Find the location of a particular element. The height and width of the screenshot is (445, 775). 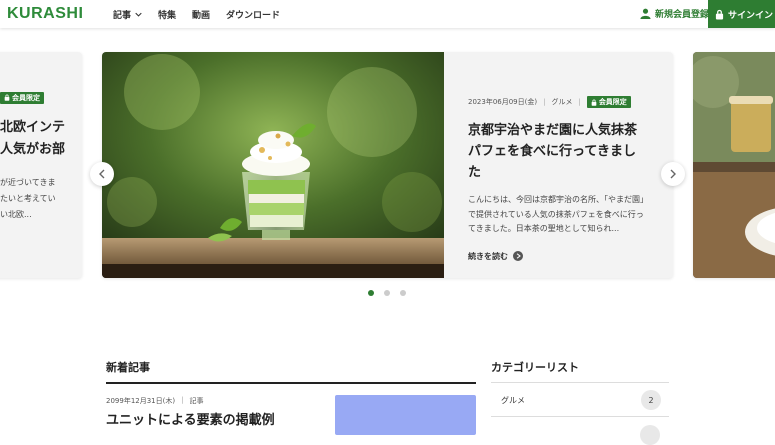

tea-table-image is located at coordinates (734, 165).